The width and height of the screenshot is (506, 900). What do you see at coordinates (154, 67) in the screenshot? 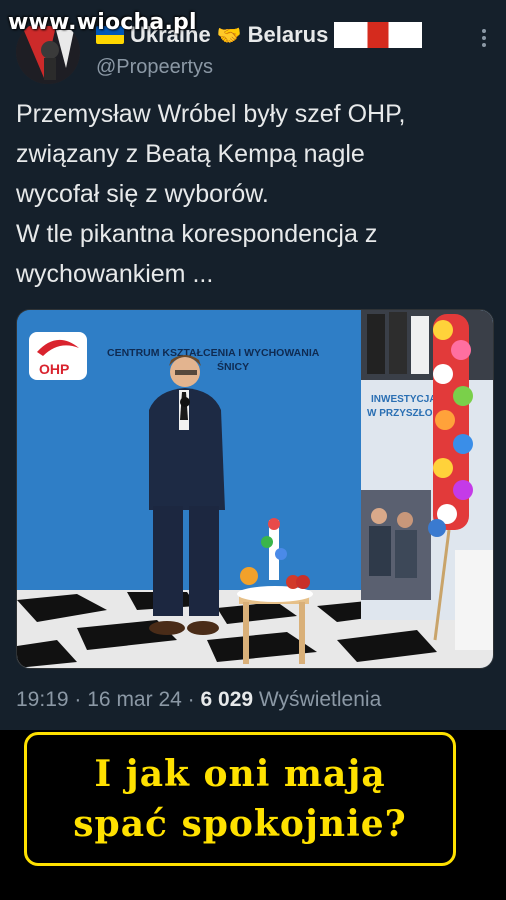
I see `author-handle: @Propeertys` at bounding box center [154, 67].